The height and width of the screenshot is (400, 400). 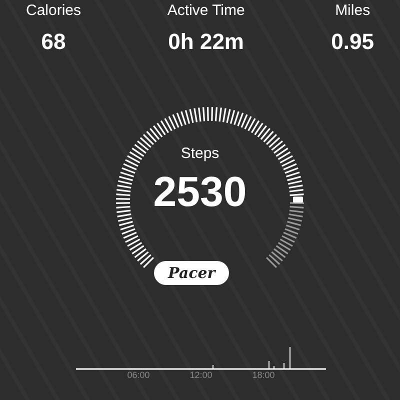 I want to click on progress-marker, so click(x=298, y=199).